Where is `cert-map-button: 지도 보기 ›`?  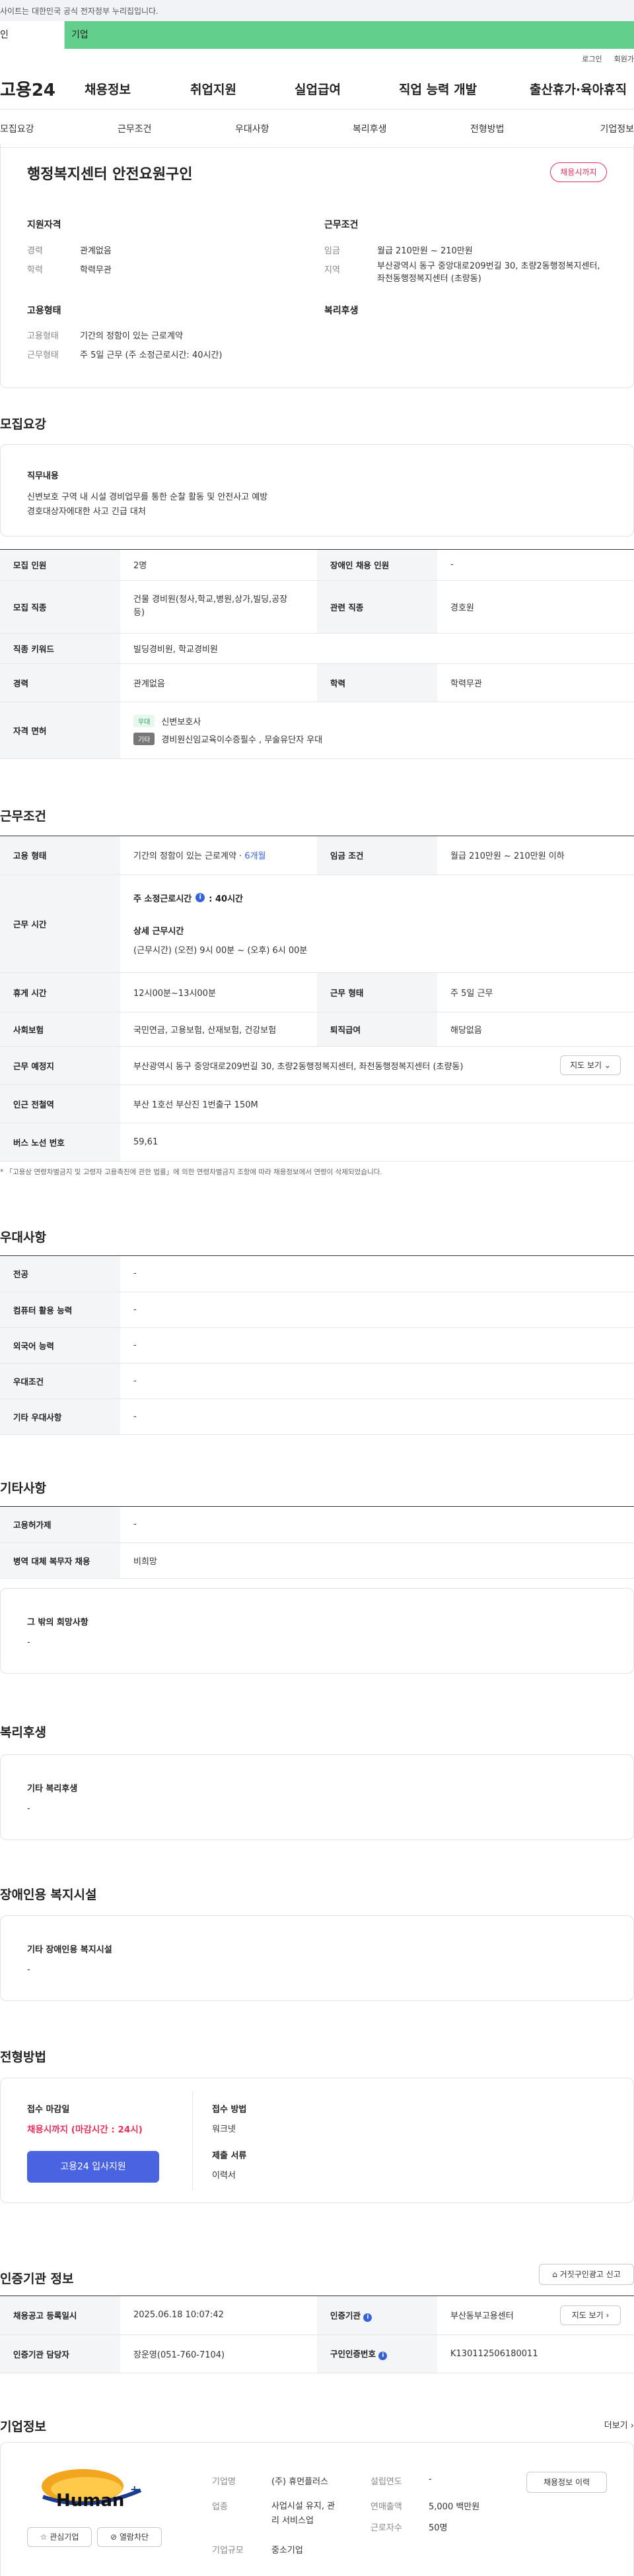
cert-map-button: 지도 보기 › is located at coordinates (590, 2315).